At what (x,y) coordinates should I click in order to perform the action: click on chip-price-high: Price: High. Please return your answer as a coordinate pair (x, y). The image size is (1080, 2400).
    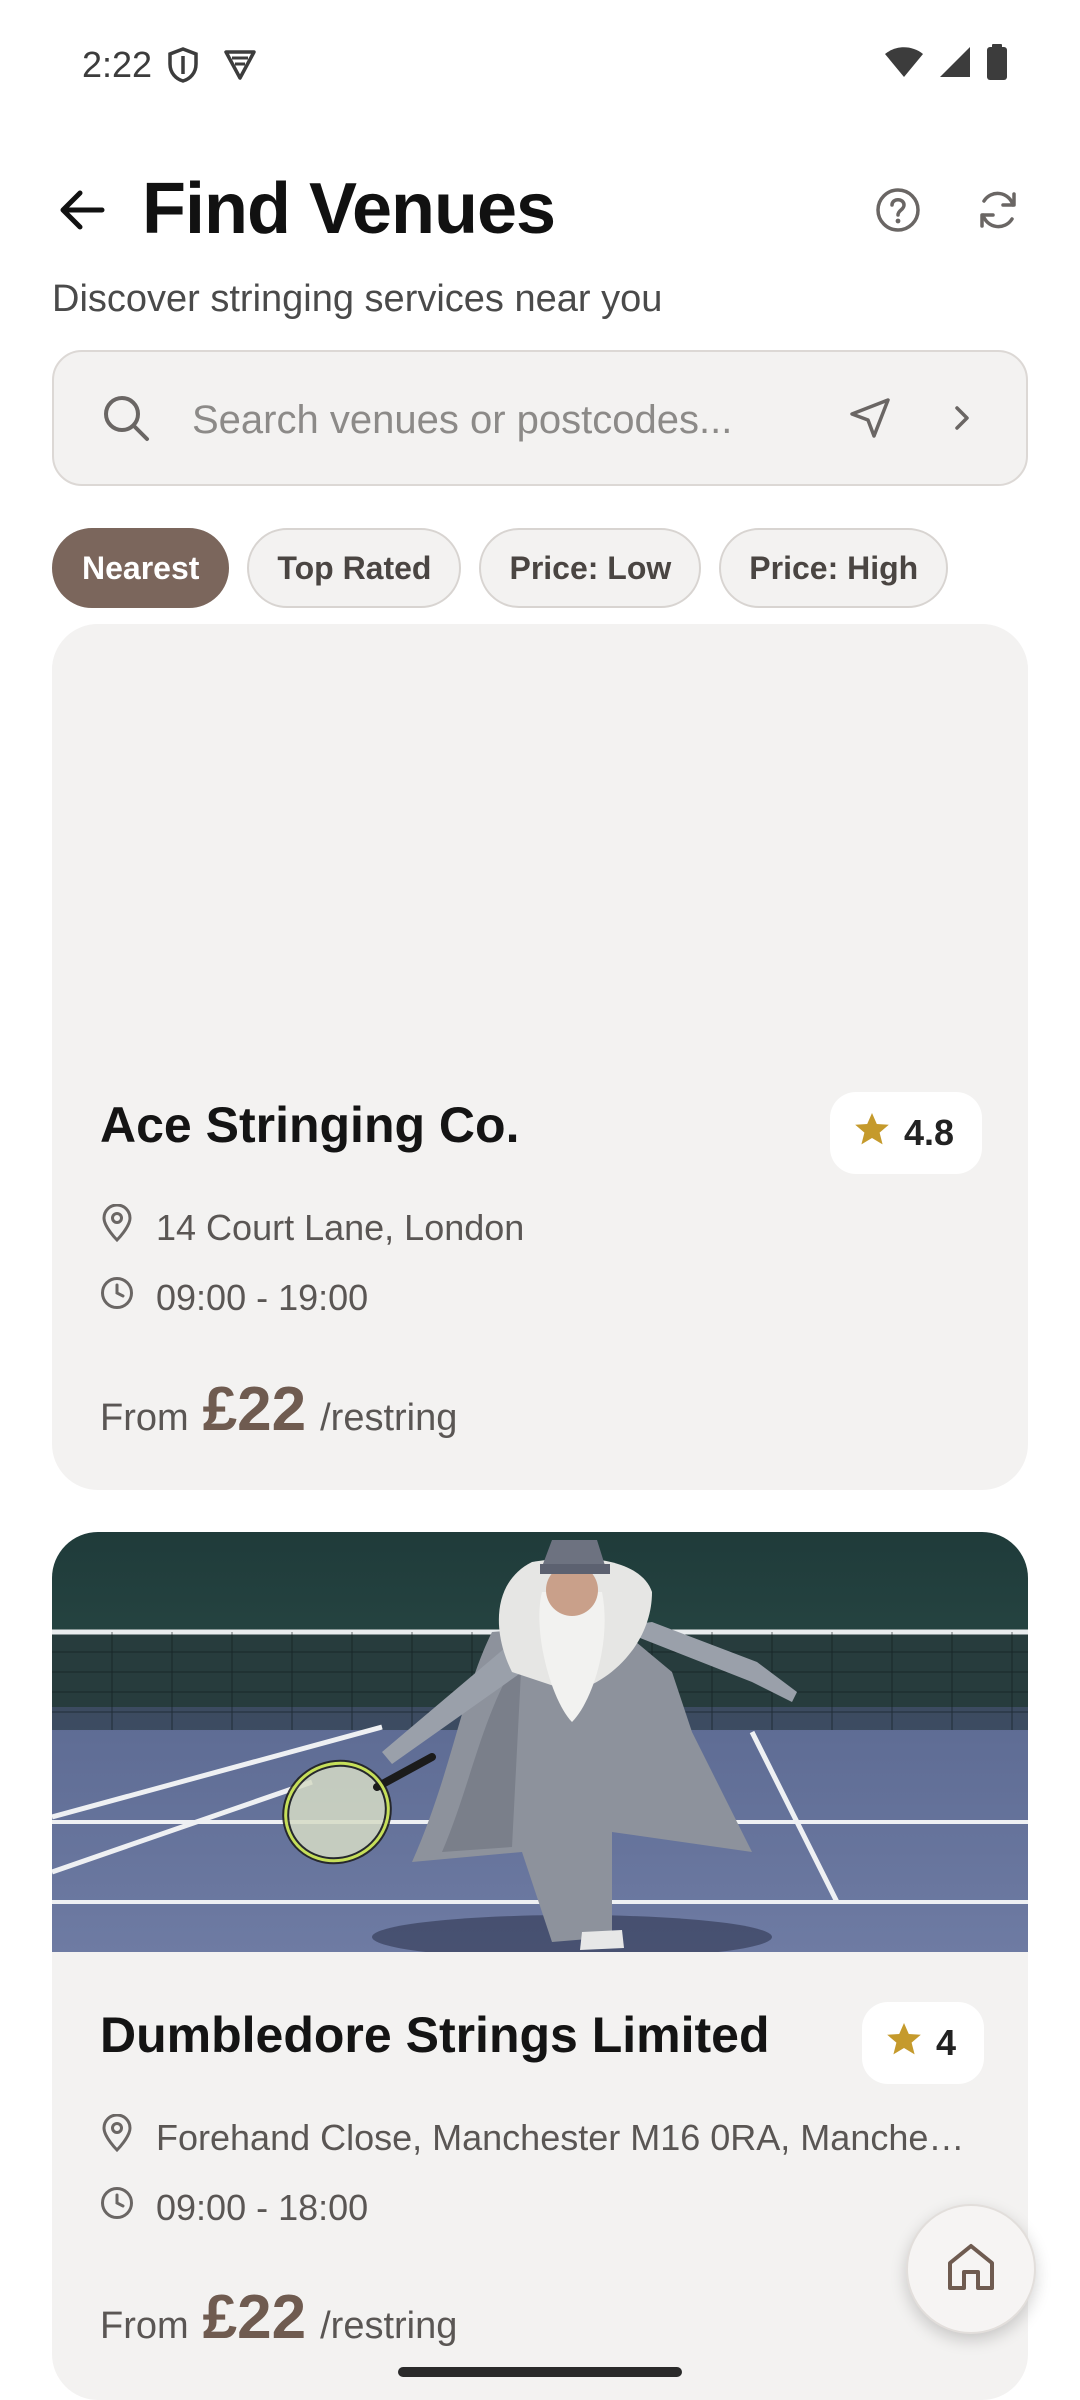
    Looking at the image, I should click on (834, 568).